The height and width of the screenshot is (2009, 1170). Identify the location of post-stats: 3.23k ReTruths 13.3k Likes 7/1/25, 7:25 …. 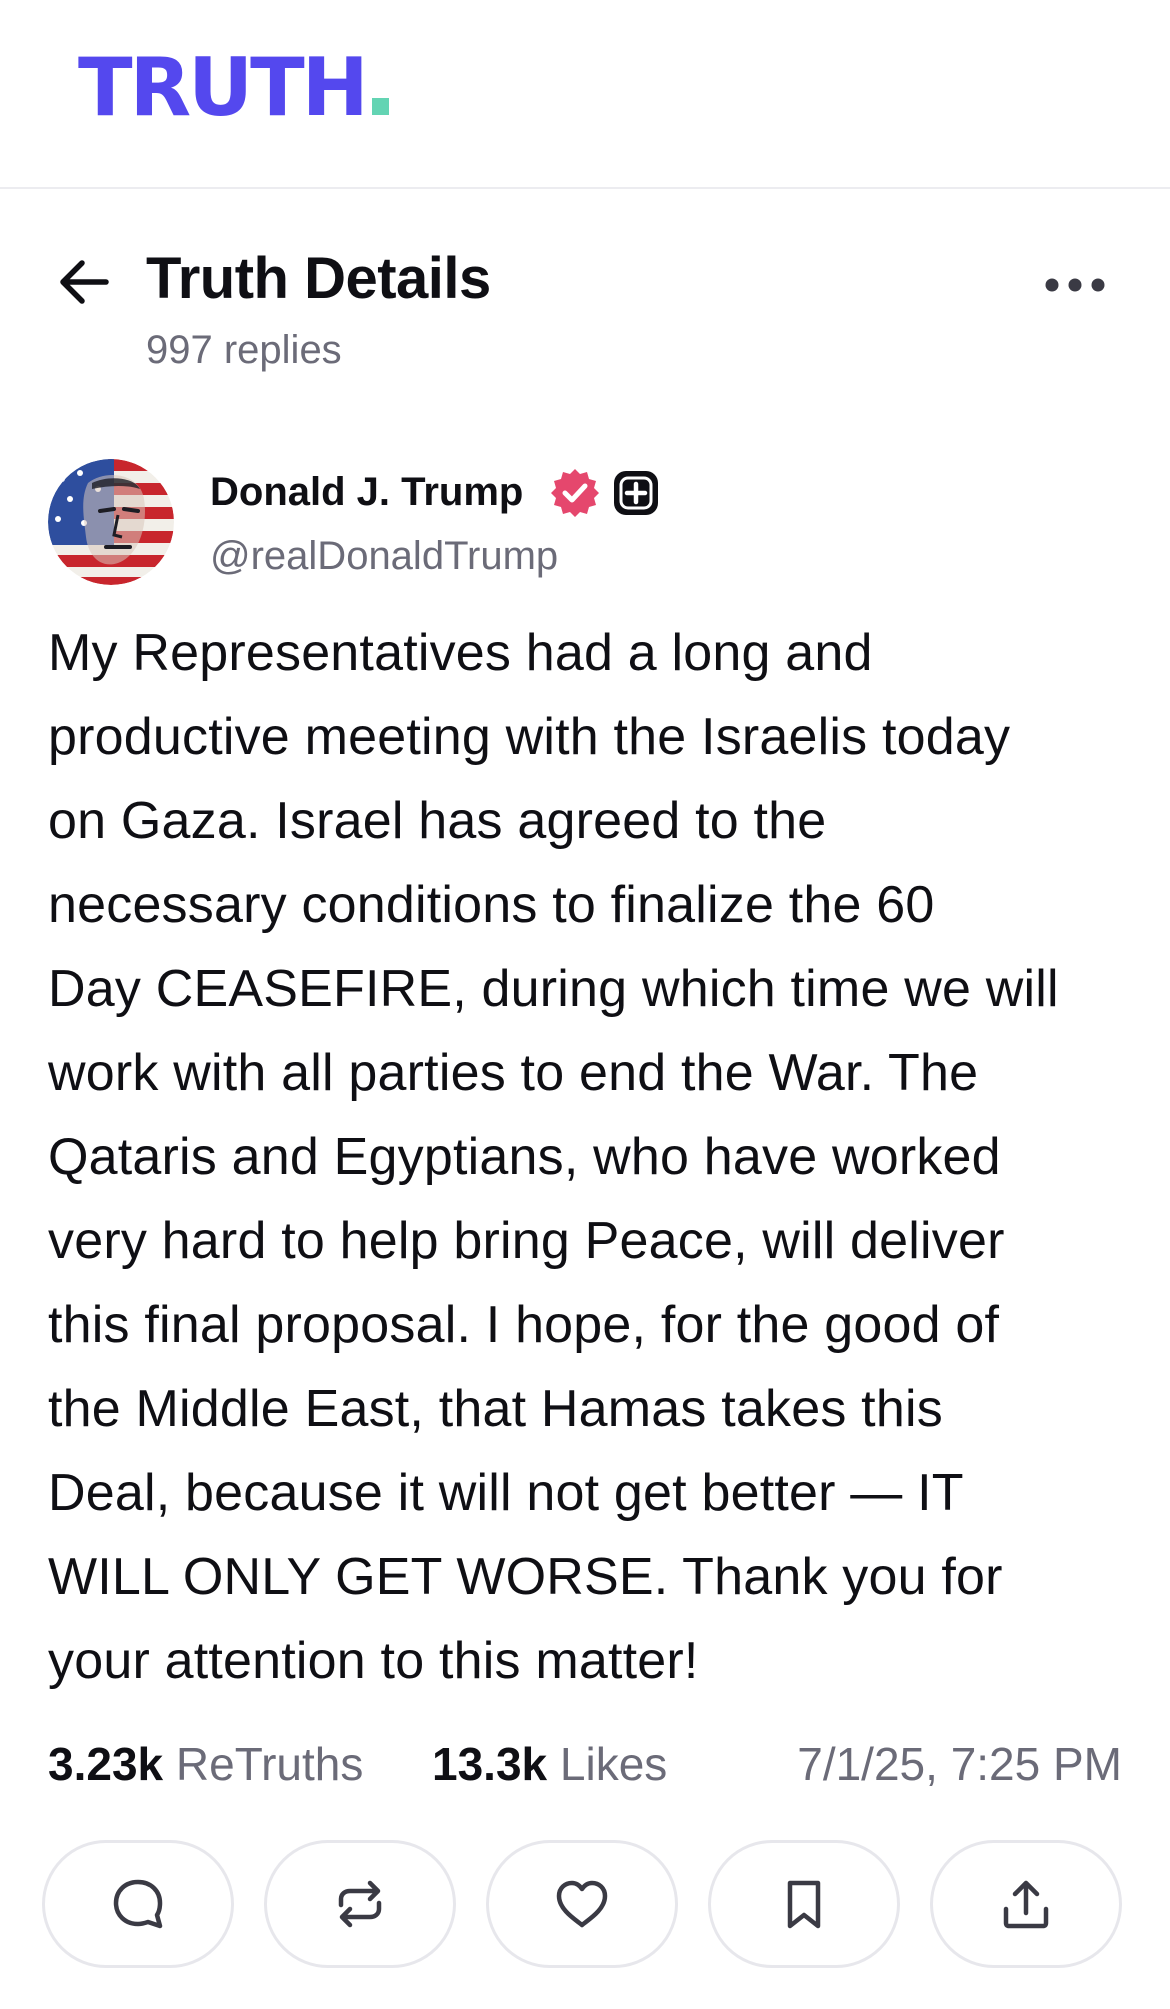
(585, 1764).